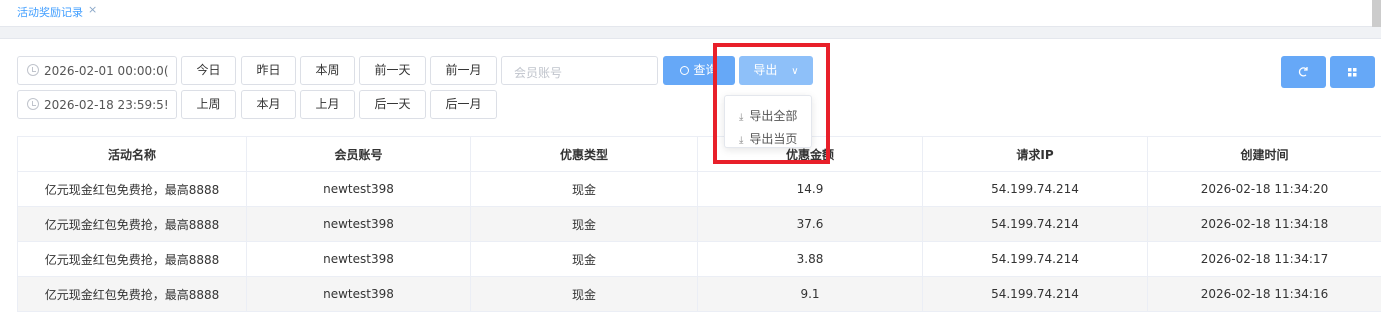 The height and width of the screenshot is (316, 1381). Describe the element at coordinates (705, 70) in the screenshot. I see `search-label: 查询` at that location.